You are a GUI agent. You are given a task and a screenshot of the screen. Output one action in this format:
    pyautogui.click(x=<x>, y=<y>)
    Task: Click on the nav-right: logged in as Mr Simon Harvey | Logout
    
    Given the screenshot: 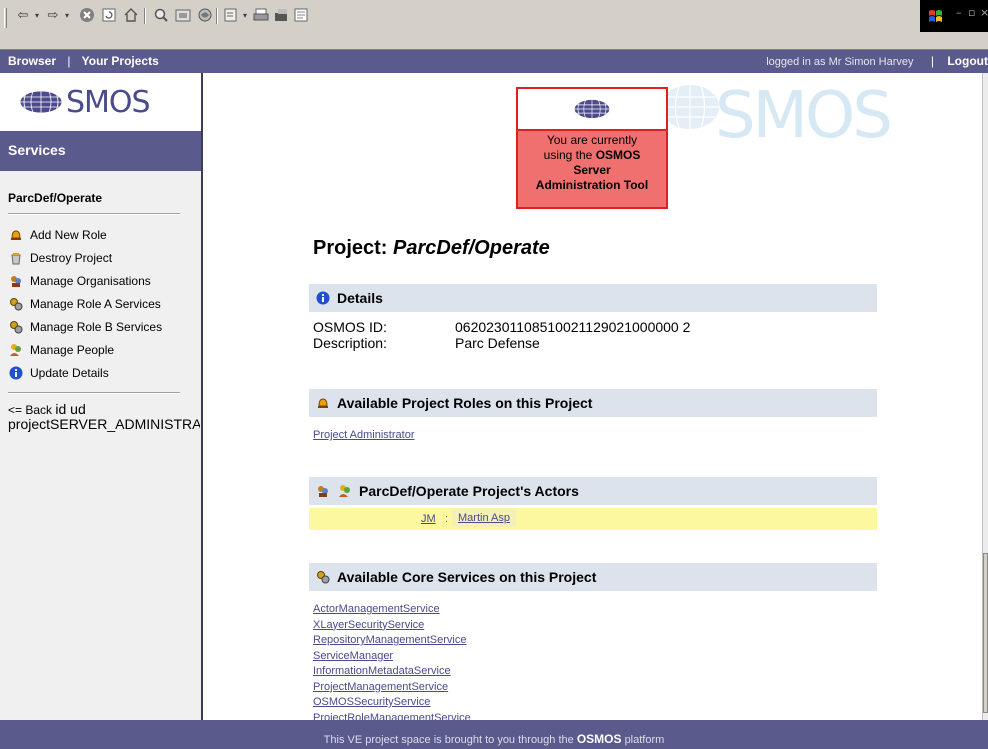 What is the action you would take?
    pyautogui.click(x=877, y=61)
    